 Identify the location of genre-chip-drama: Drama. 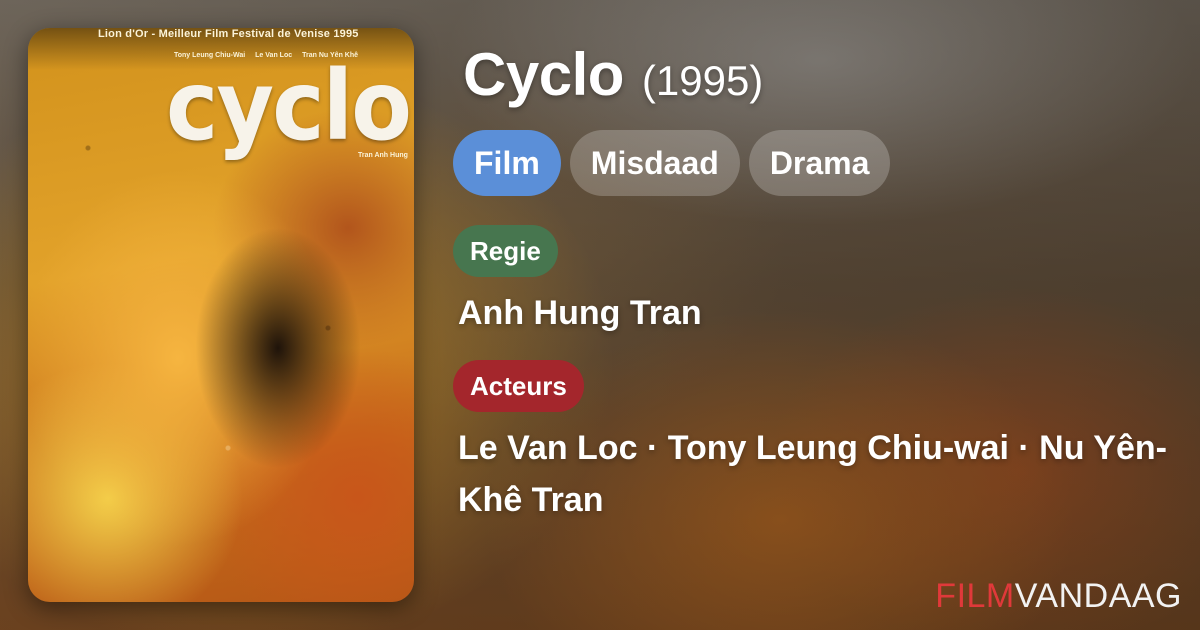
(819, 163).